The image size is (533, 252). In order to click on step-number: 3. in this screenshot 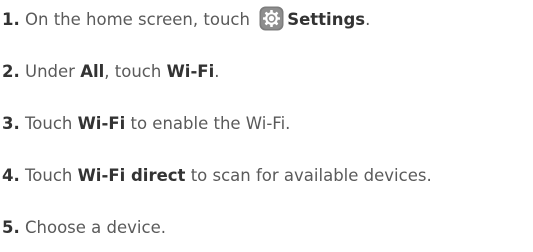, I will do `click(11, 123)`.